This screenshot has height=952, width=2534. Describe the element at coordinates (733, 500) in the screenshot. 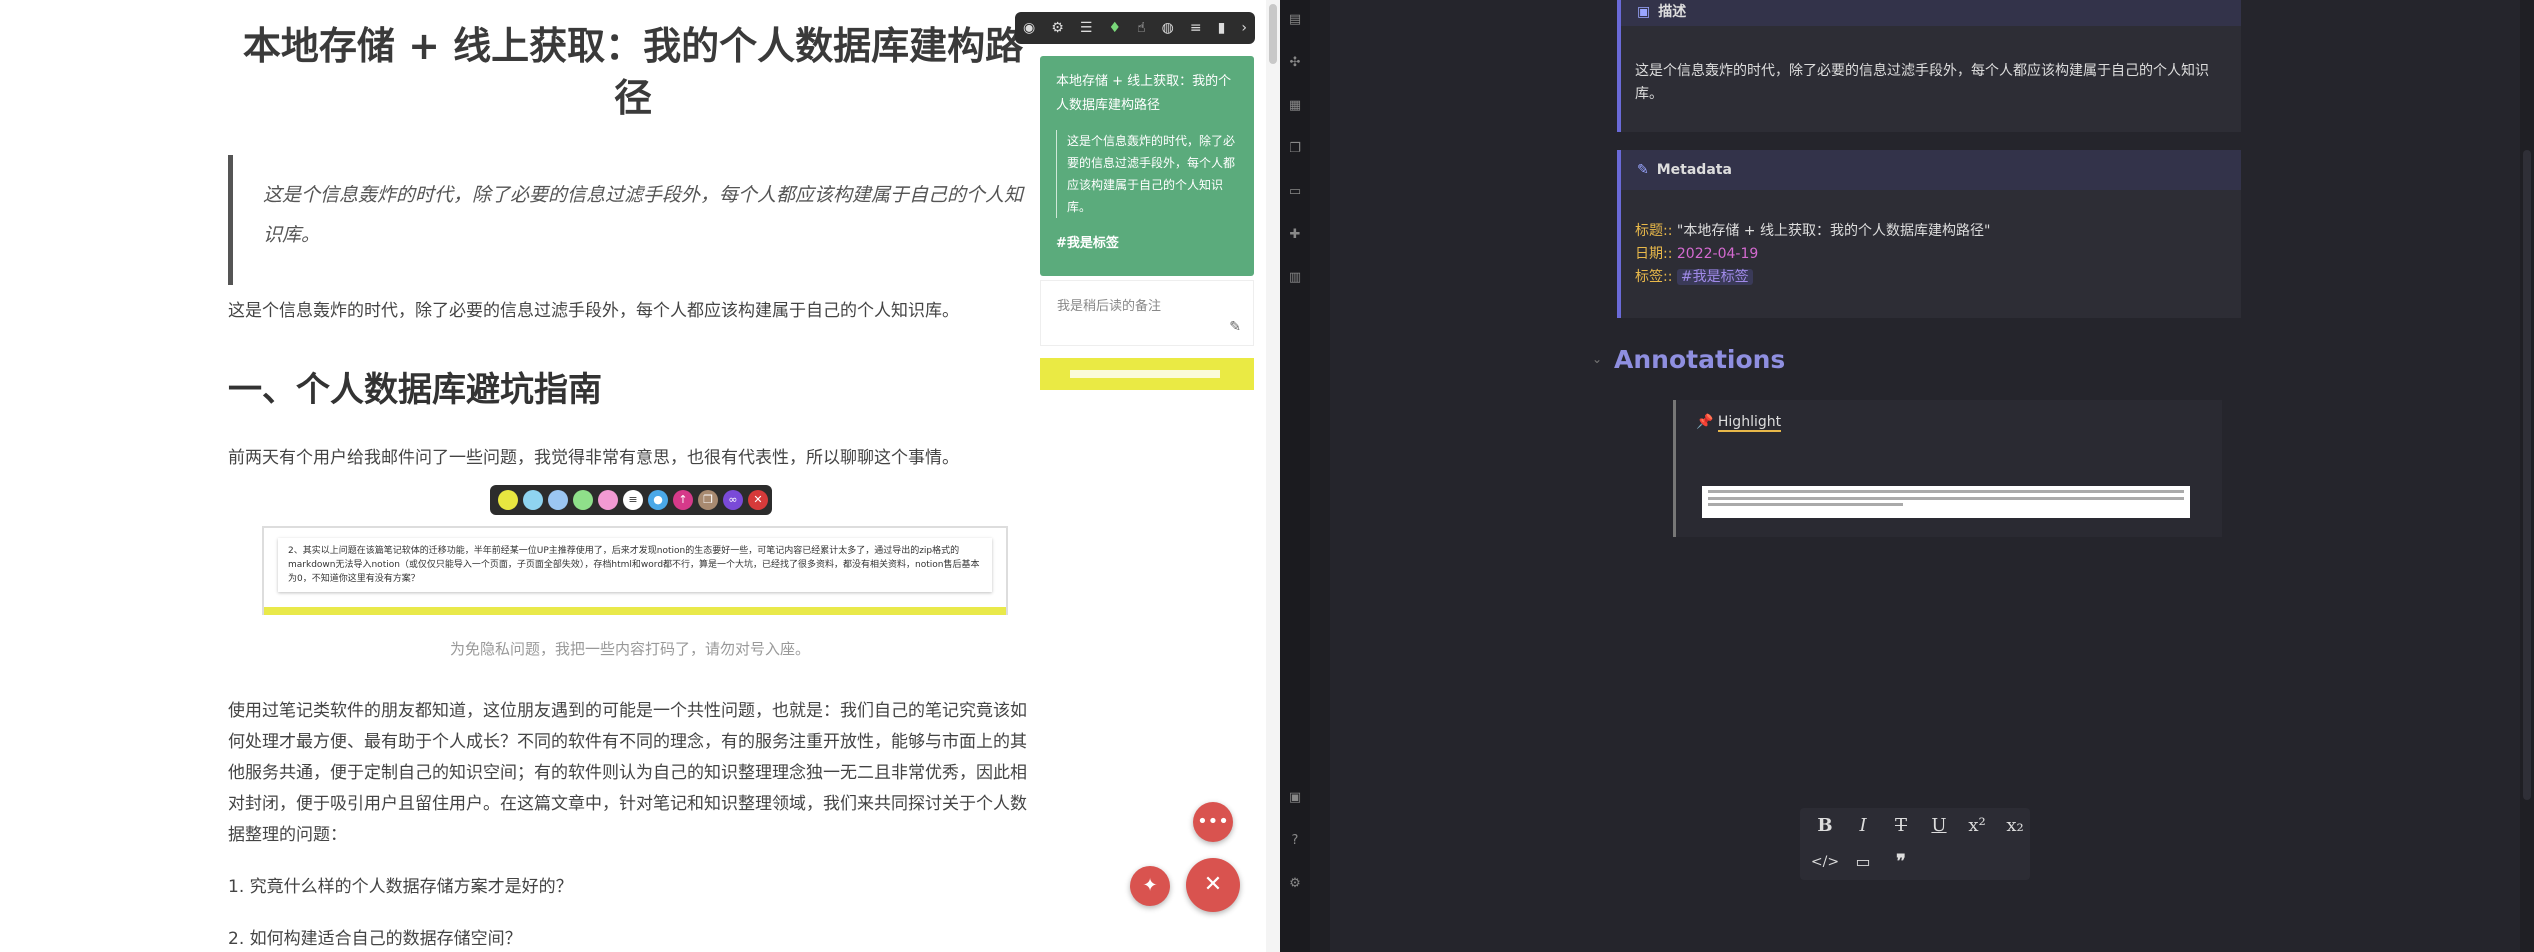

I see `link-icon: ∞` at that location.